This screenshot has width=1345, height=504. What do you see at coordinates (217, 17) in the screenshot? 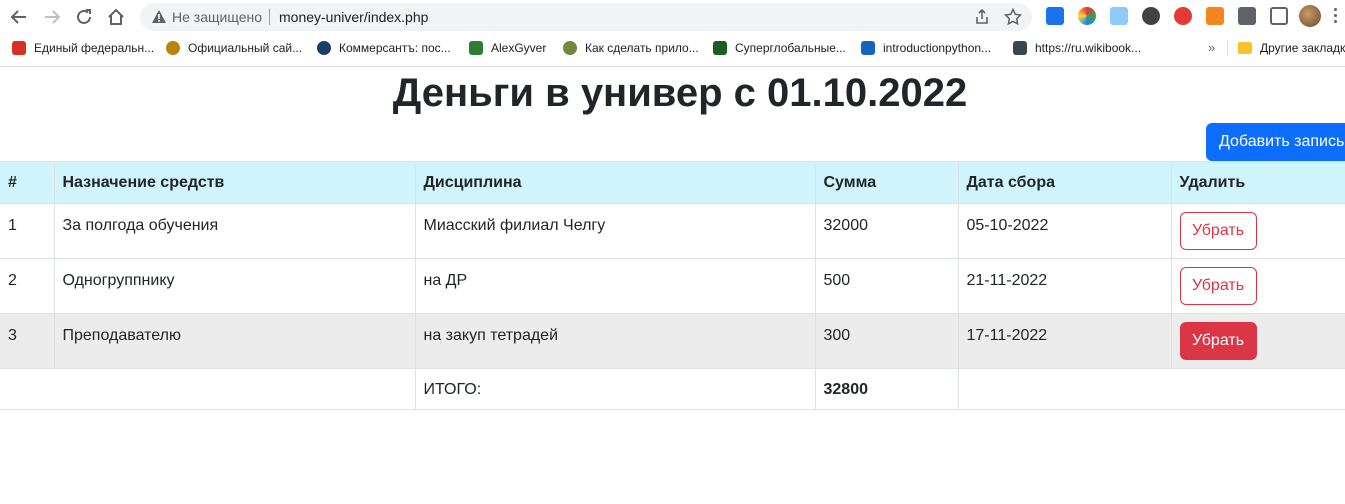
I see `security-label: Не защищено` at bounding box center [217, 17].